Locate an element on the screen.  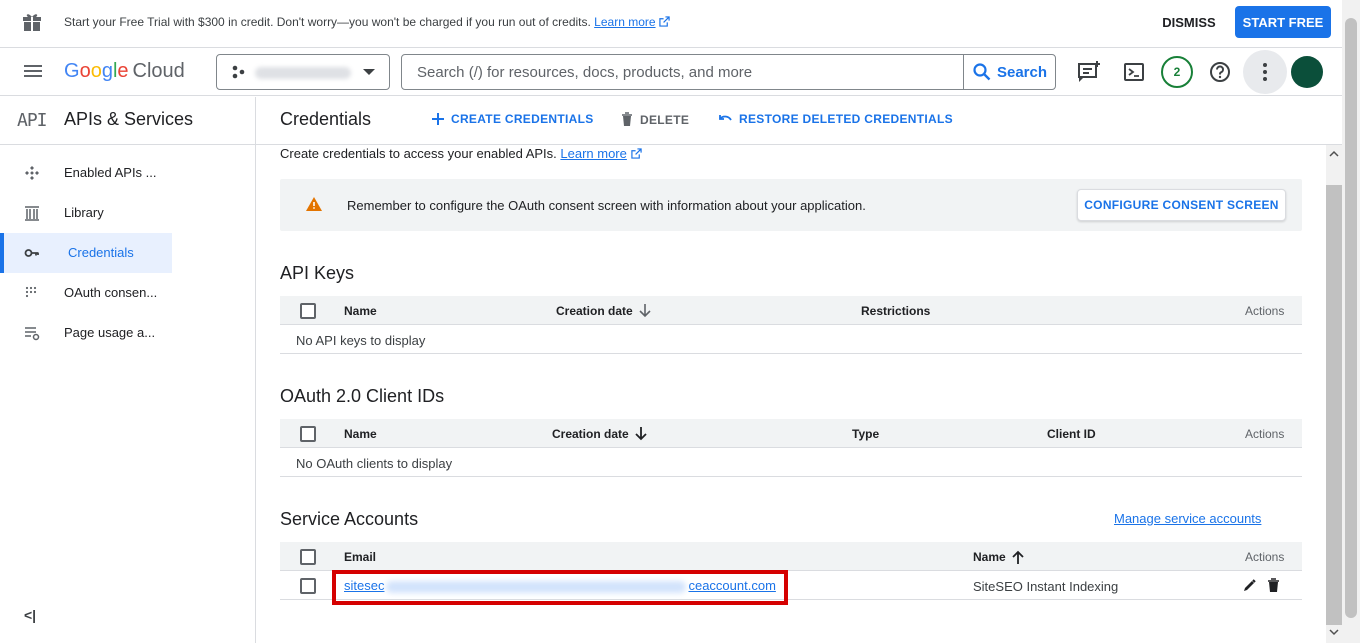
main-scrollbar is located at coordinates (1334, 394).